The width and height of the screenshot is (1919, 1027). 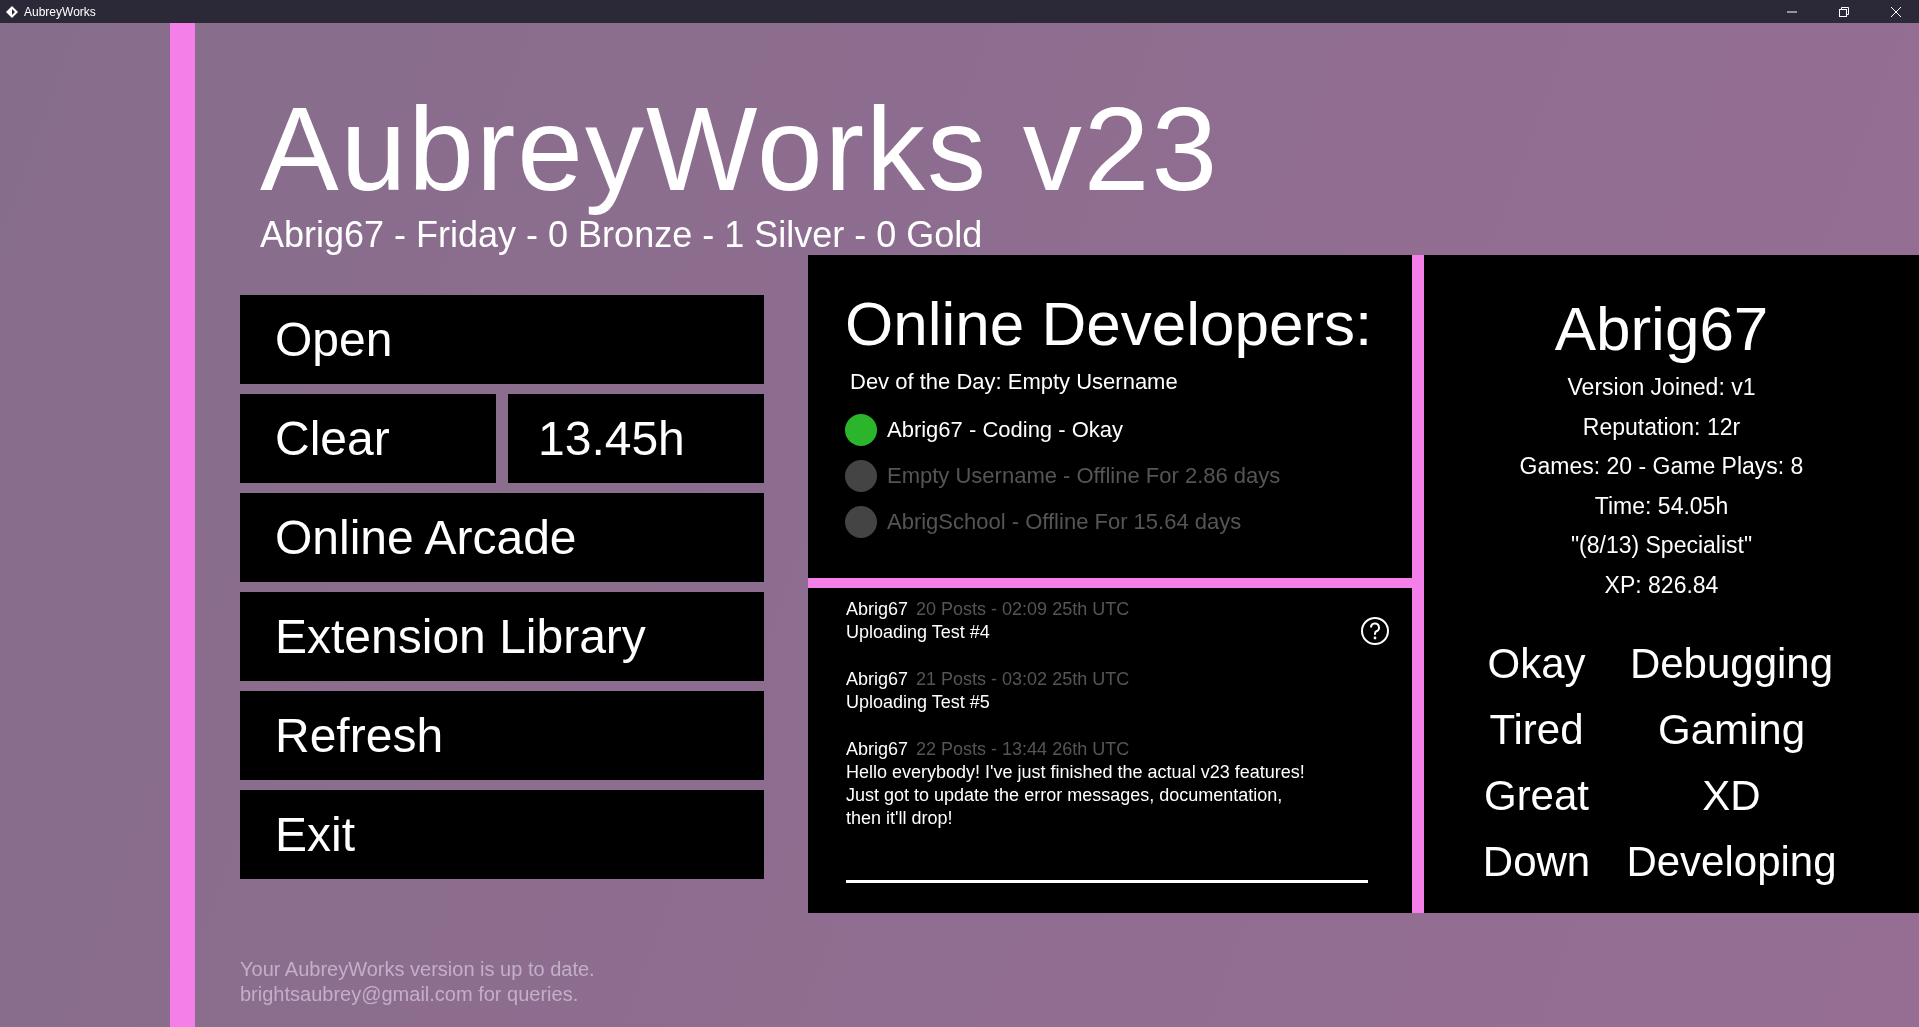 What do you see at coordinates (1731, 862) in the screenshot?
I see `status-option: Developing` at bounding box center [1731, 862].